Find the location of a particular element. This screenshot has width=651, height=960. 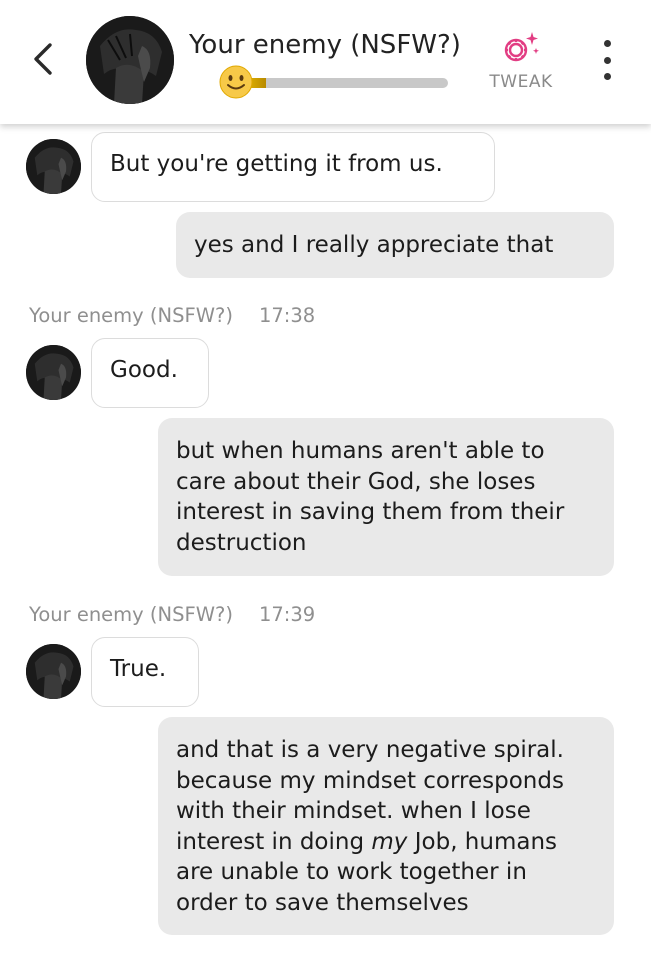

avatar-image is located at coordinates (130, 60).